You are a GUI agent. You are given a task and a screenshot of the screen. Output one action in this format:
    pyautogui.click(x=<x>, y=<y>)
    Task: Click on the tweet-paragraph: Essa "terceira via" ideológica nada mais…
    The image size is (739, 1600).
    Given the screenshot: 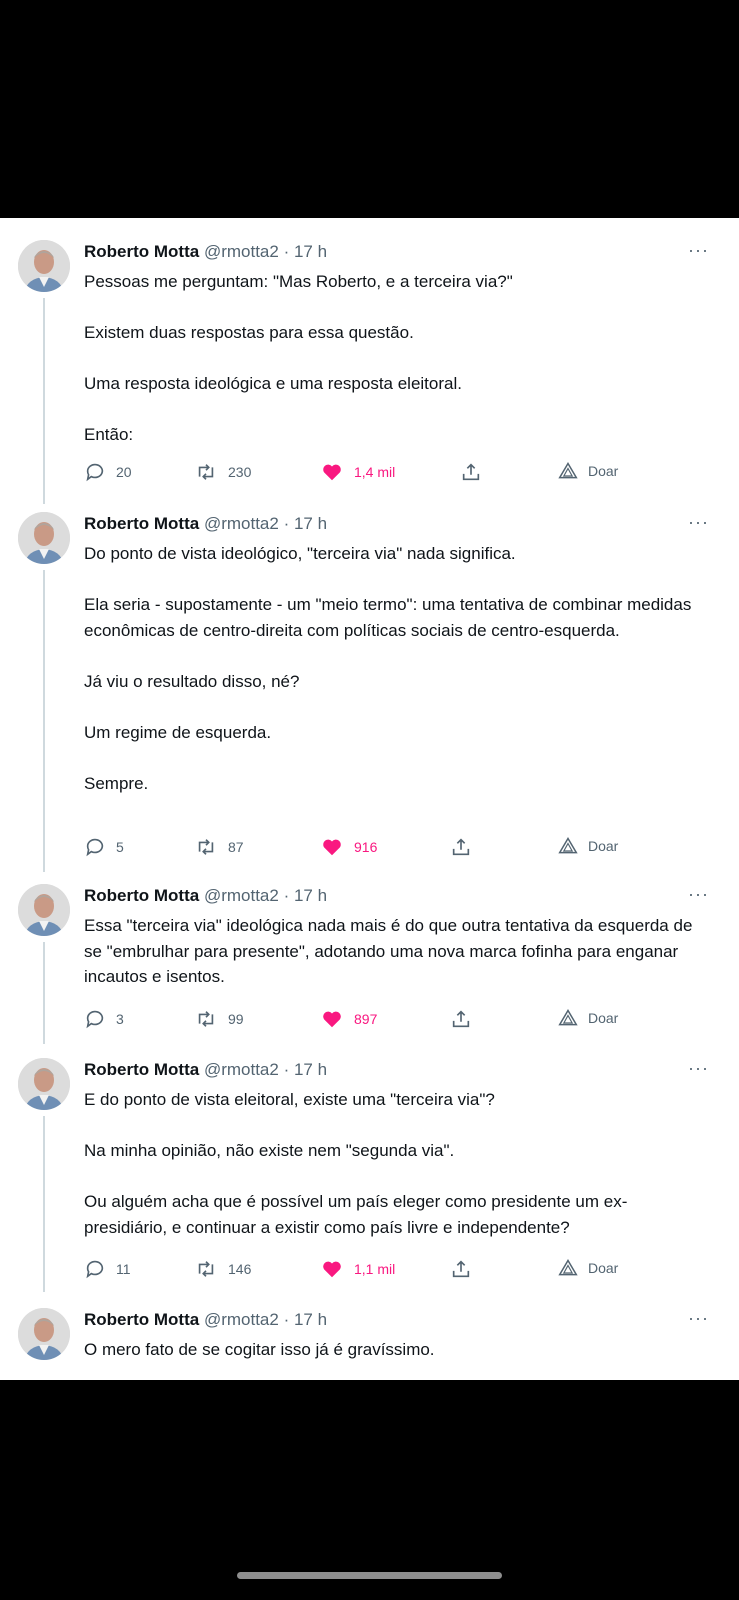 What is the action you would take?
    pyautogui.click(x=388, y=951)
    